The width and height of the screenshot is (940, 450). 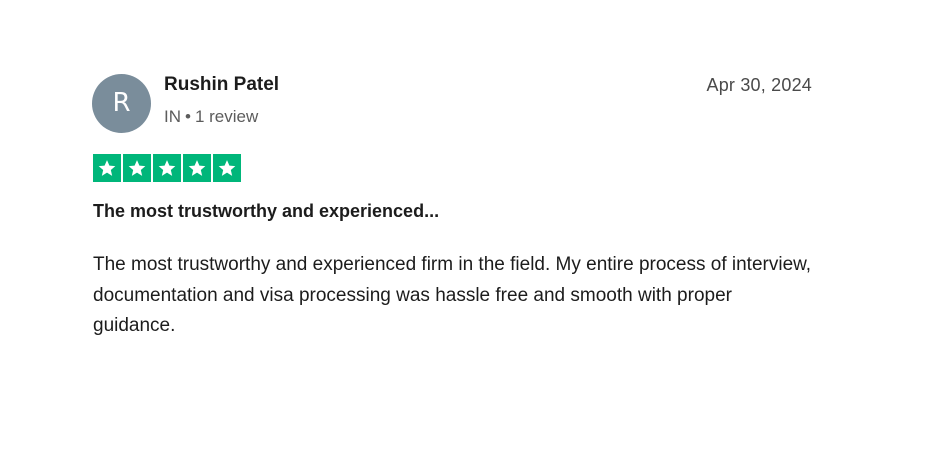 I want to click on review-date: Apr 30, 2024, so click(x=759, y=85).